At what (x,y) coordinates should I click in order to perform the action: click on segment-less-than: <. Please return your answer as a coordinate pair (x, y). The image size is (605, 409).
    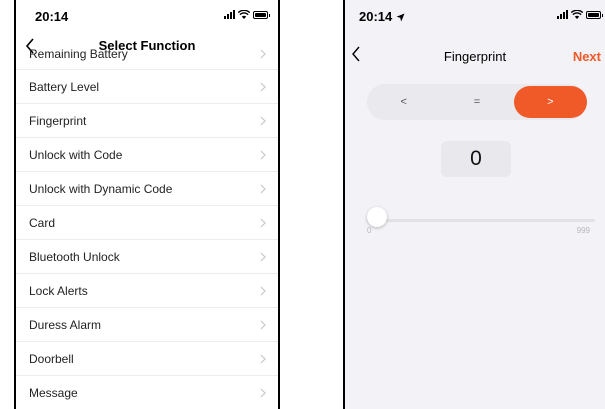
    Looking at the image, I should click on (403, 102).